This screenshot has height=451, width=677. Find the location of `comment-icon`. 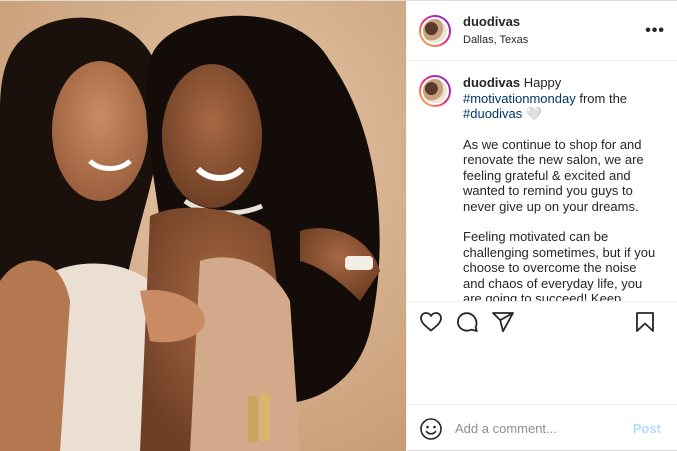

comment-icon is located at coordinates (467, 322).